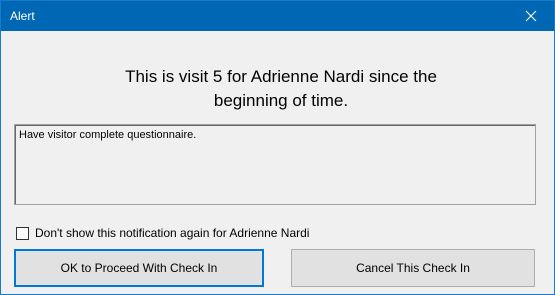  What do you see at coordinates (22, 16) in the screenshot?
I see `window-title: Alert` at bounding box center [22, 16].